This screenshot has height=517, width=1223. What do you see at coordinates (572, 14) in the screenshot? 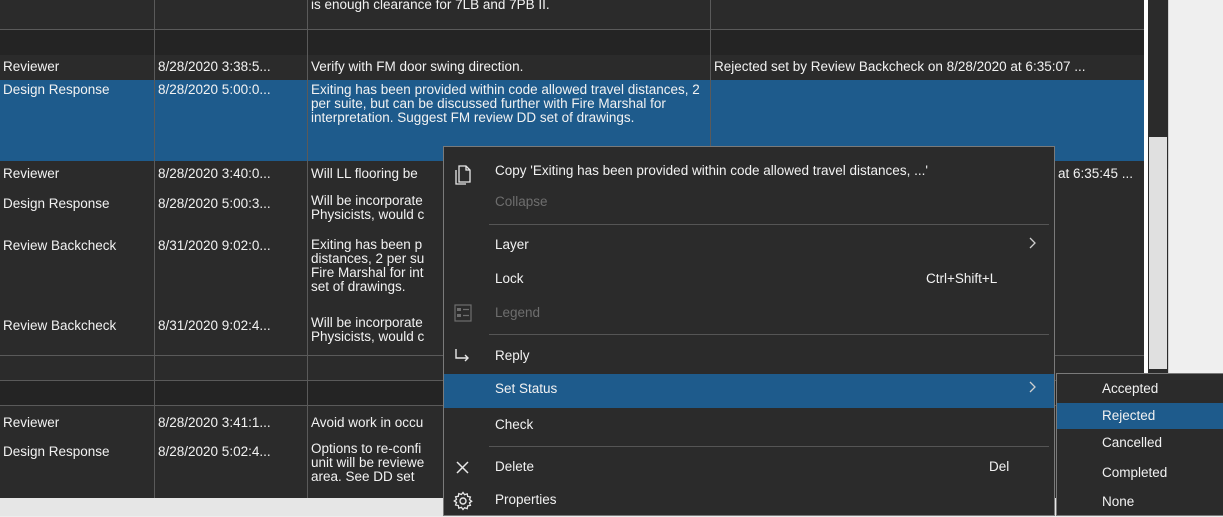
I see `table-row: is enough clearance for 7LB and 7PB II.` at bounding box center [572, 14].